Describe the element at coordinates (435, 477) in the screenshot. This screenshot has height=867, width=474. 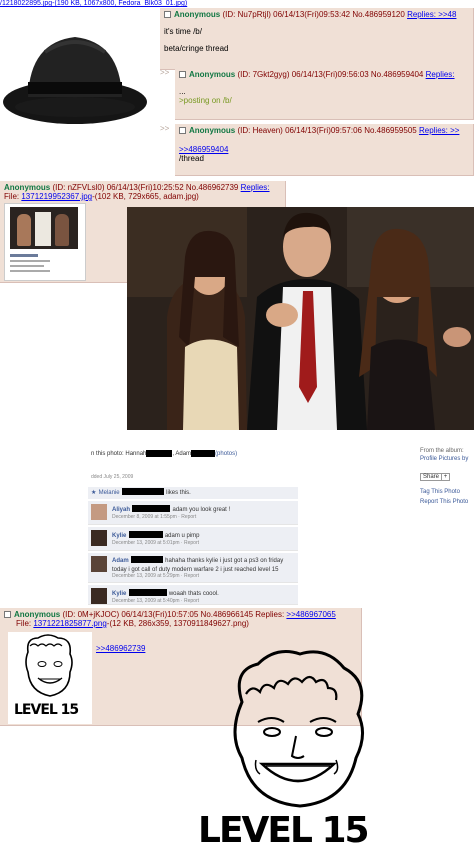
I see `share-button: Share +` at that location.